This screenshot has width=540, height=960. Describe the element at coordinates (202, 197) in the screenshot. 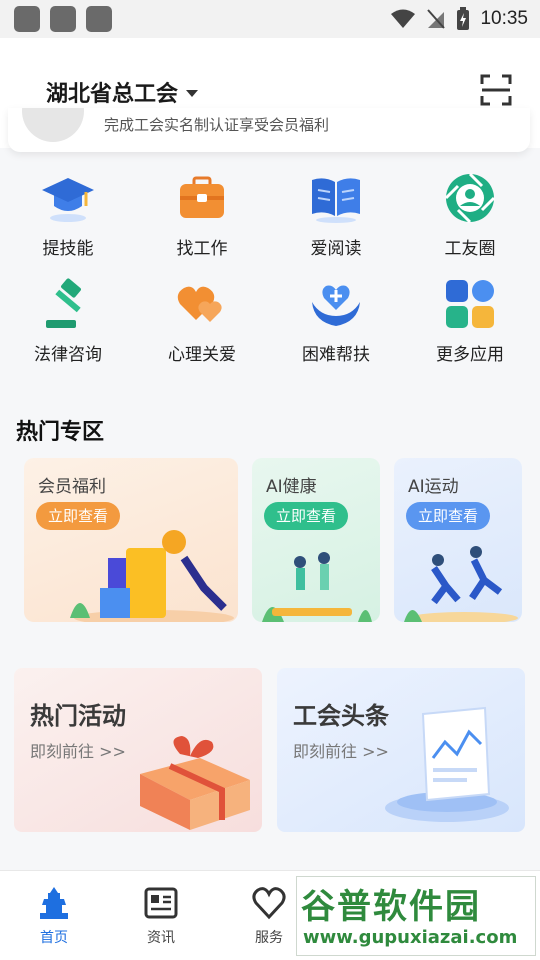

I see `briefcase-icon` at that location.